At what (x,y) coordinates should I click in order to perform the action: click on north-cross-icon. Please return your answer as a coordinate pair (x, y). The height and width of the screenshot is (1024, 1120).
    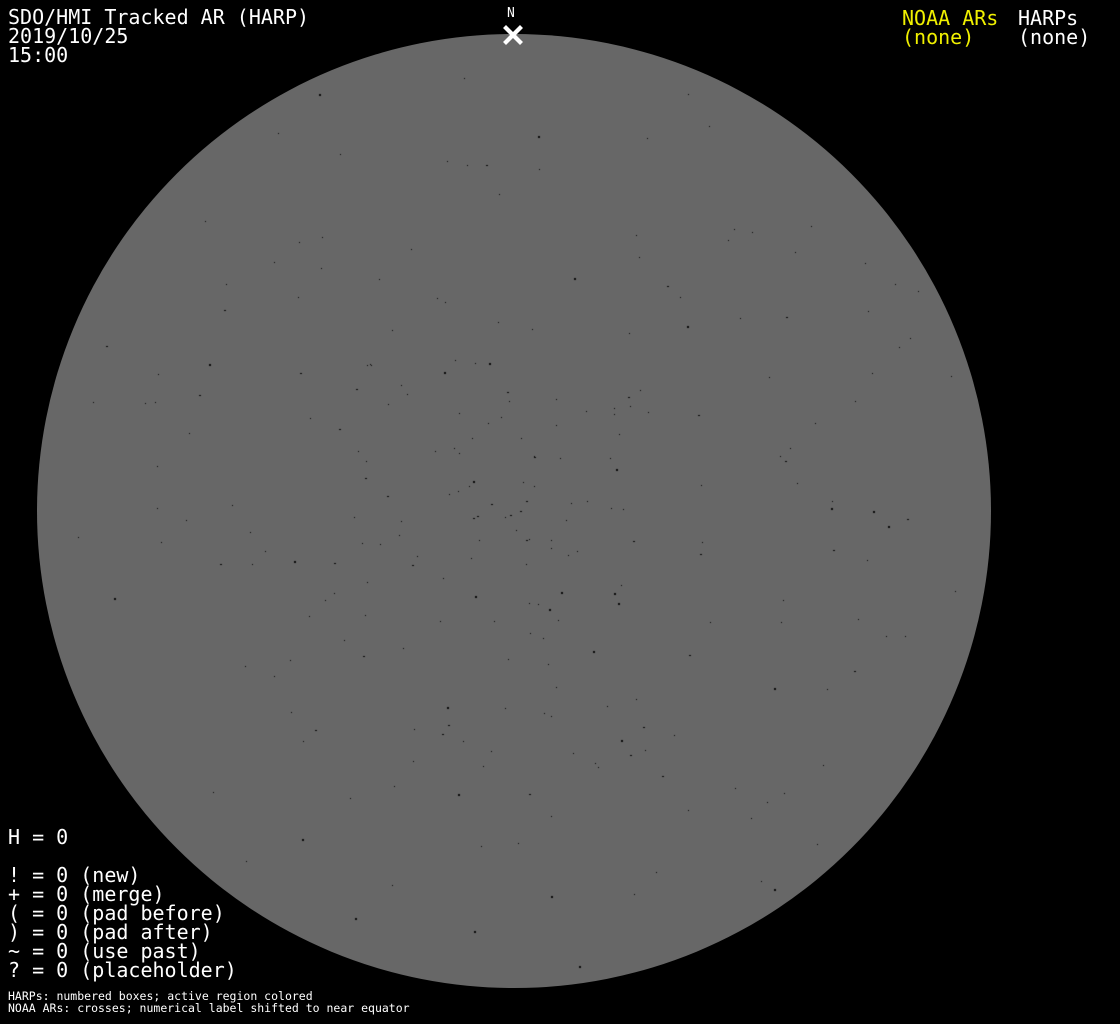
    Looking at the image, I should click on (513, 35).